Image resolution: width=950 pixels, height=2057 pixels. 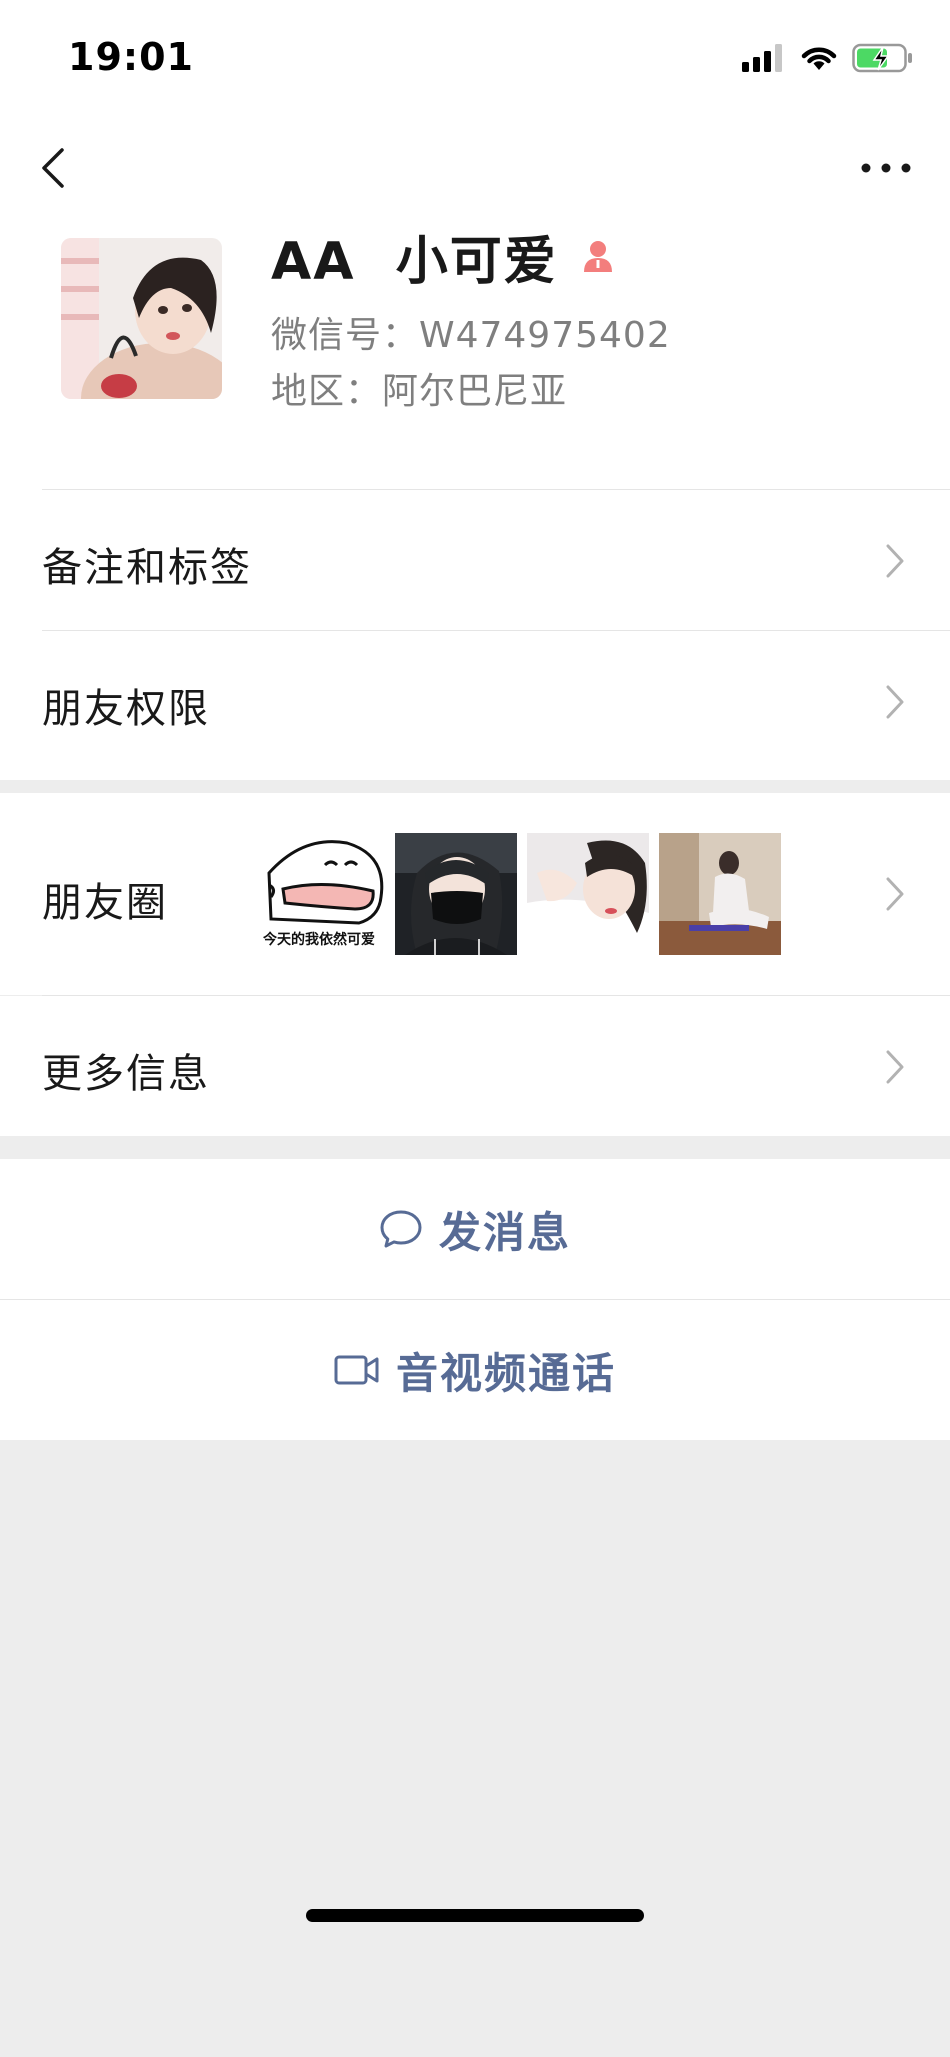 What do you see at coordinates (475, 560) in the screenshot?
I see `remark-tags-cell: 备注和标签` at bounding box center [475, 560].